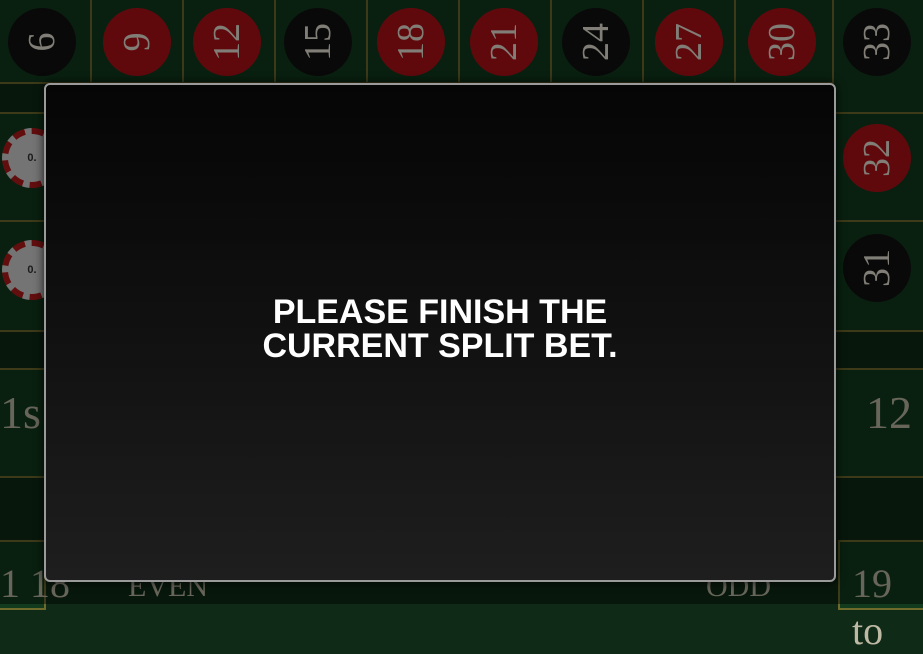  What do you see at coordinates (440, 346) in the screenshot?
I see `alert-message-line-2: CURRENT SPLIT BET.` at bounding box center [440, 346].